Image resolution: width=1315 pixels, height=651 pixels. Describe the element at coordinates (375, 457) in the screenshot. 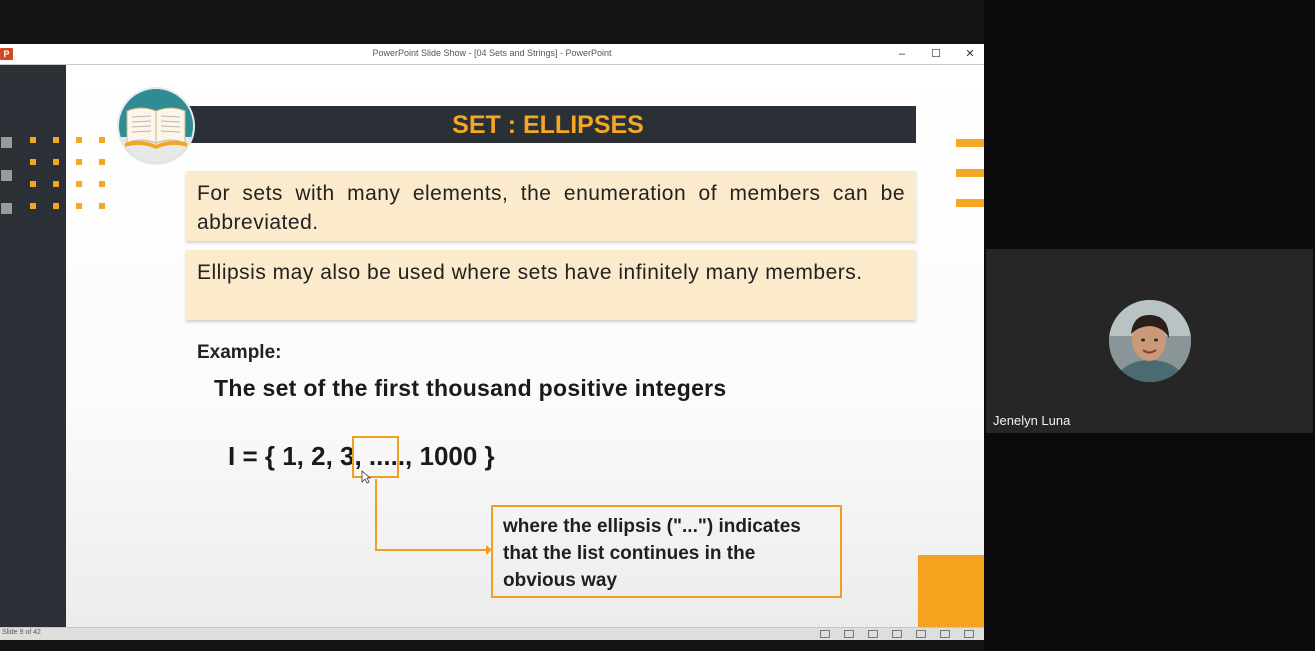

I see `ellipsis-highlight-box` at that location.